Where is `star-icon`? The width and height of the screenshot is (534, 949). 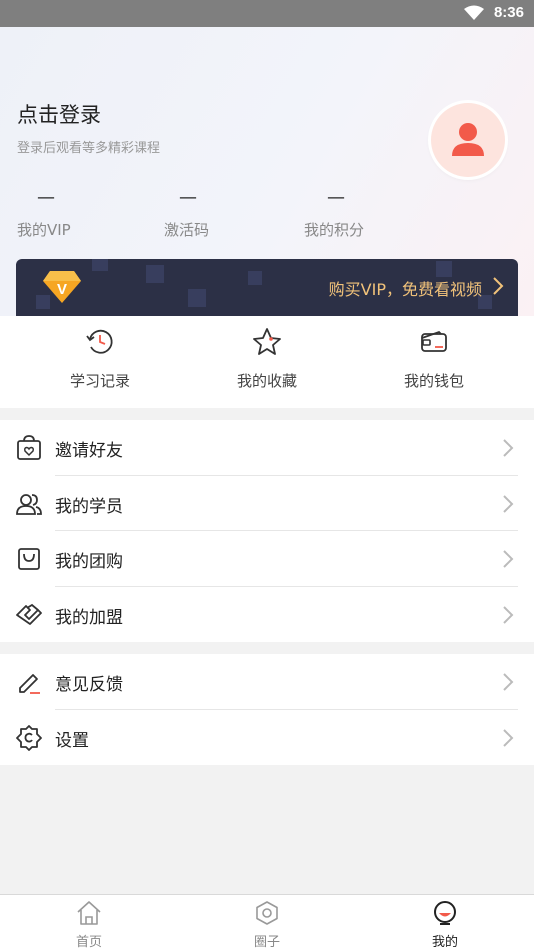
star-icon is located at coordinates (267, 342).